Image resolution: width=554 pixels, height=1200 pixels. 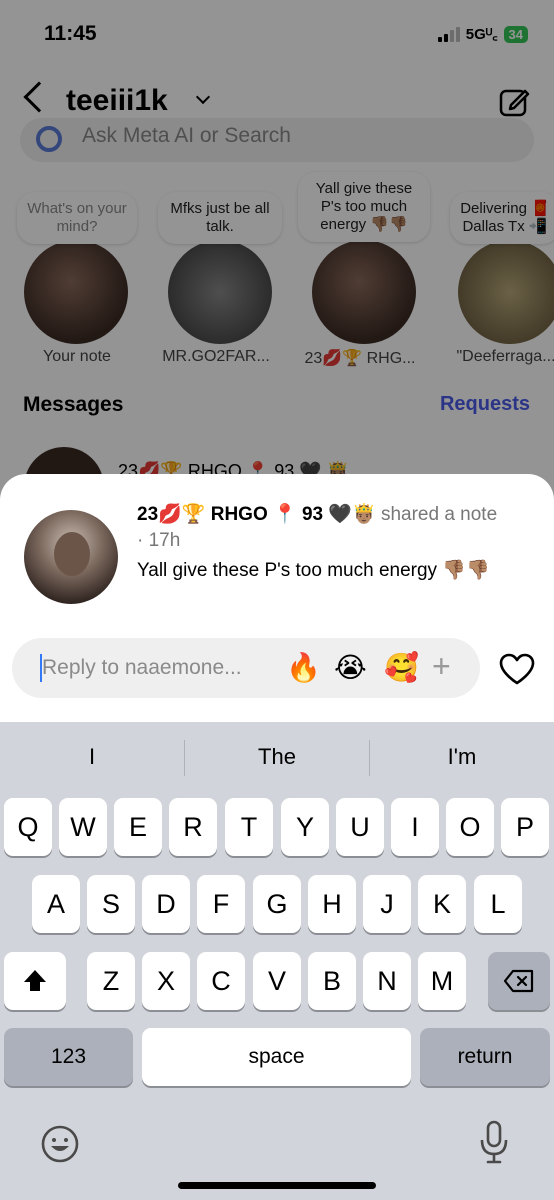 I want to click on key-o: O, so click(x=470, y=827).